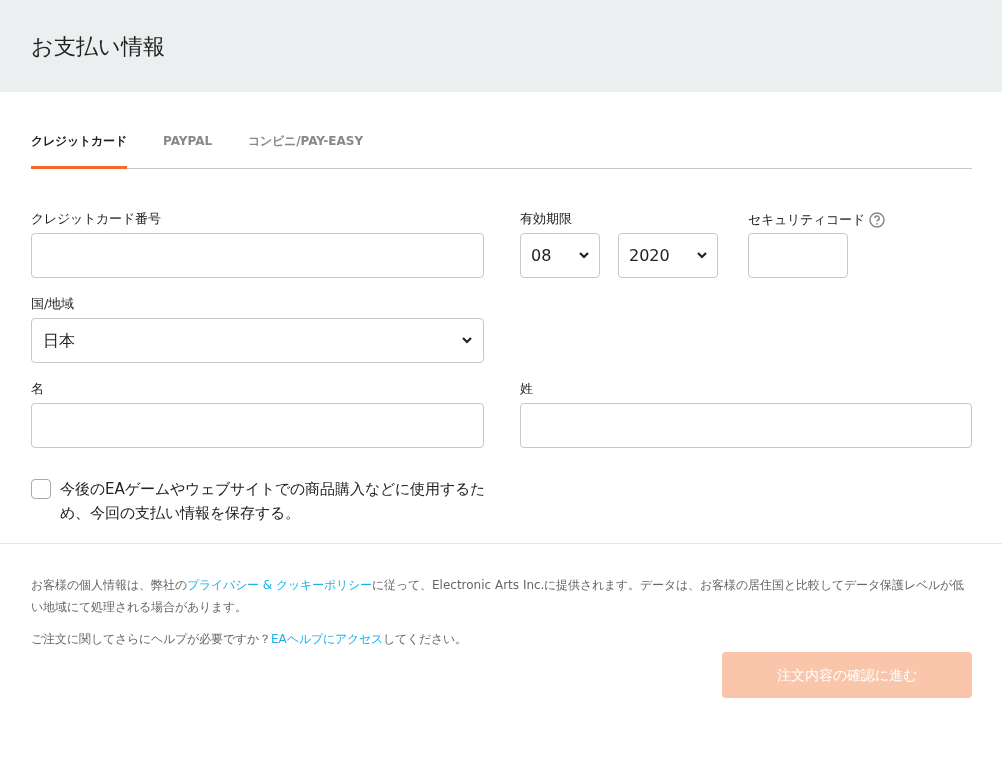 Image resolution: width=1002 pixels, height=764 pixels. Describe the element at coordinates (527, 389) in the screenshot. I see `field-label: 姓` at that location.